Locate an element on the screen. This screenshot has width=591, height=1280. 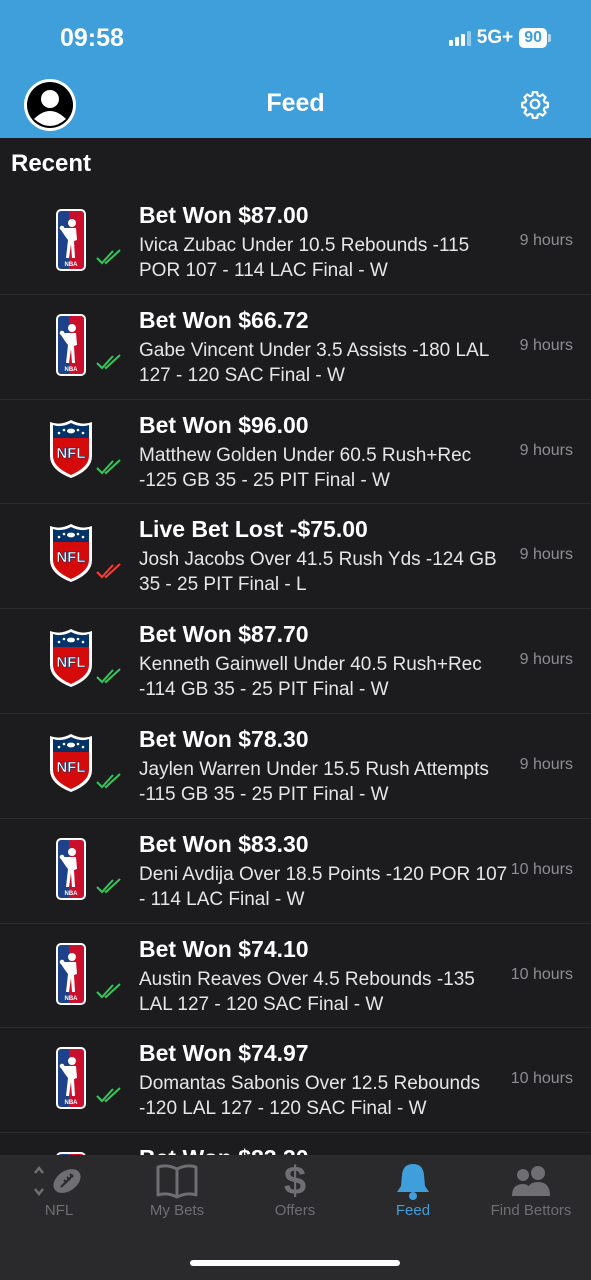
bet-title: Bet Won $74.10 is located at coordinates (224, 948).